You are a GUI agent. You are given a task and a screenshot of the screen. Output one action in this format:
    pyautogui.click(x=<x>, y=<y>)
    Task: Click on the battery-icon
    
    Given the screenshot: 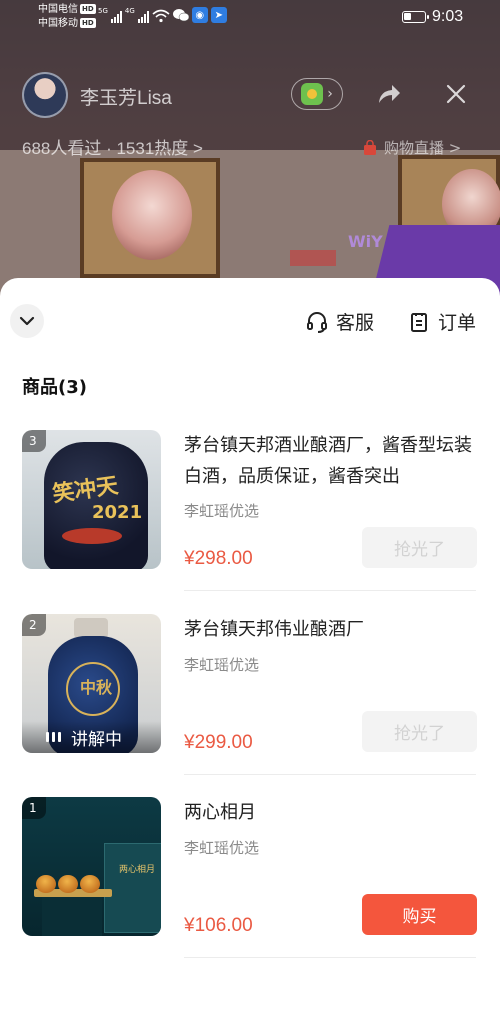 What is the action you would take?
    pyautogui.click(x=415, y=17)
    